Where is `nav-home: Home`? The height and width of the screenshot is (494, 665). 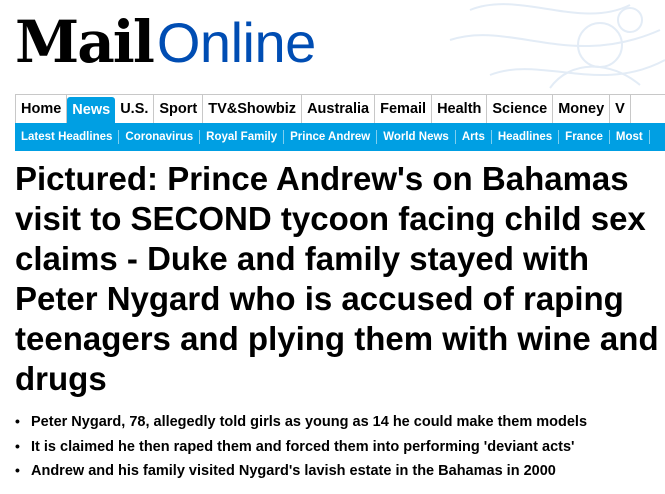
nav-home: Home is located at coordinates (42, 109).